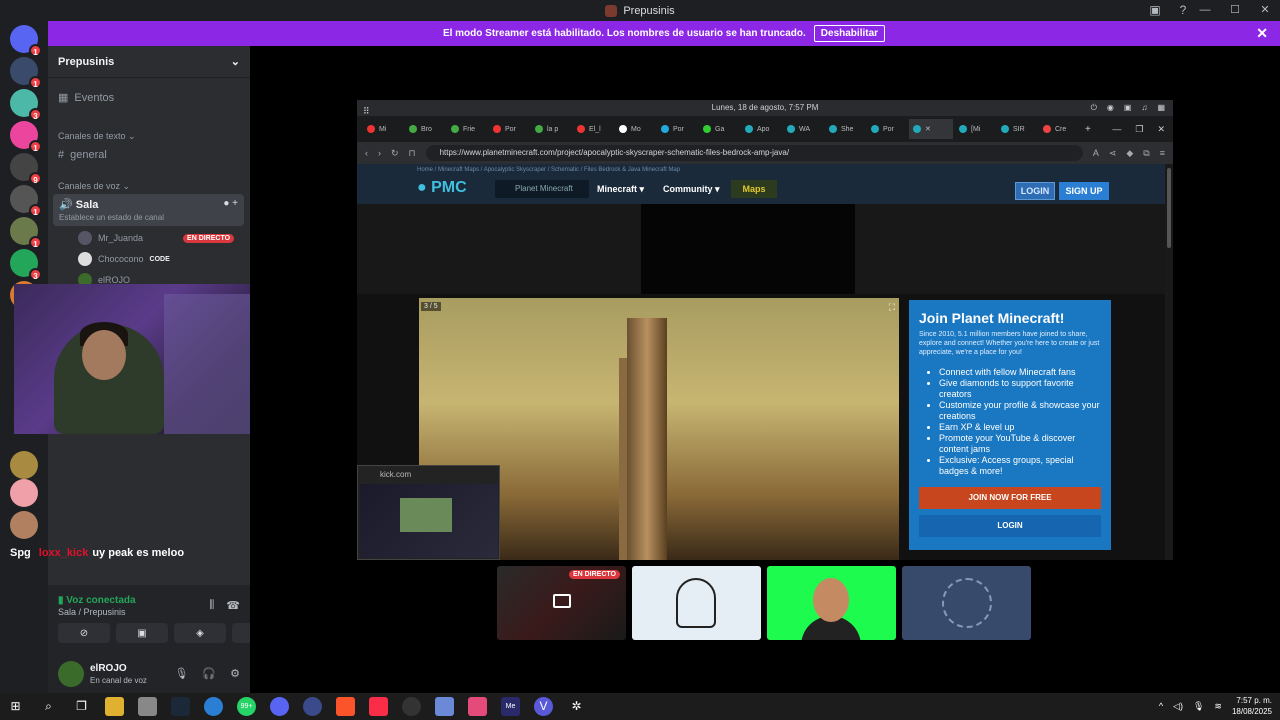 This screenshot has height=720, width=1280. What do you see at coordinates (1088, 129) in the screenshot?
I see `new-tab-icon: +` at bounding box center [1088, 129].